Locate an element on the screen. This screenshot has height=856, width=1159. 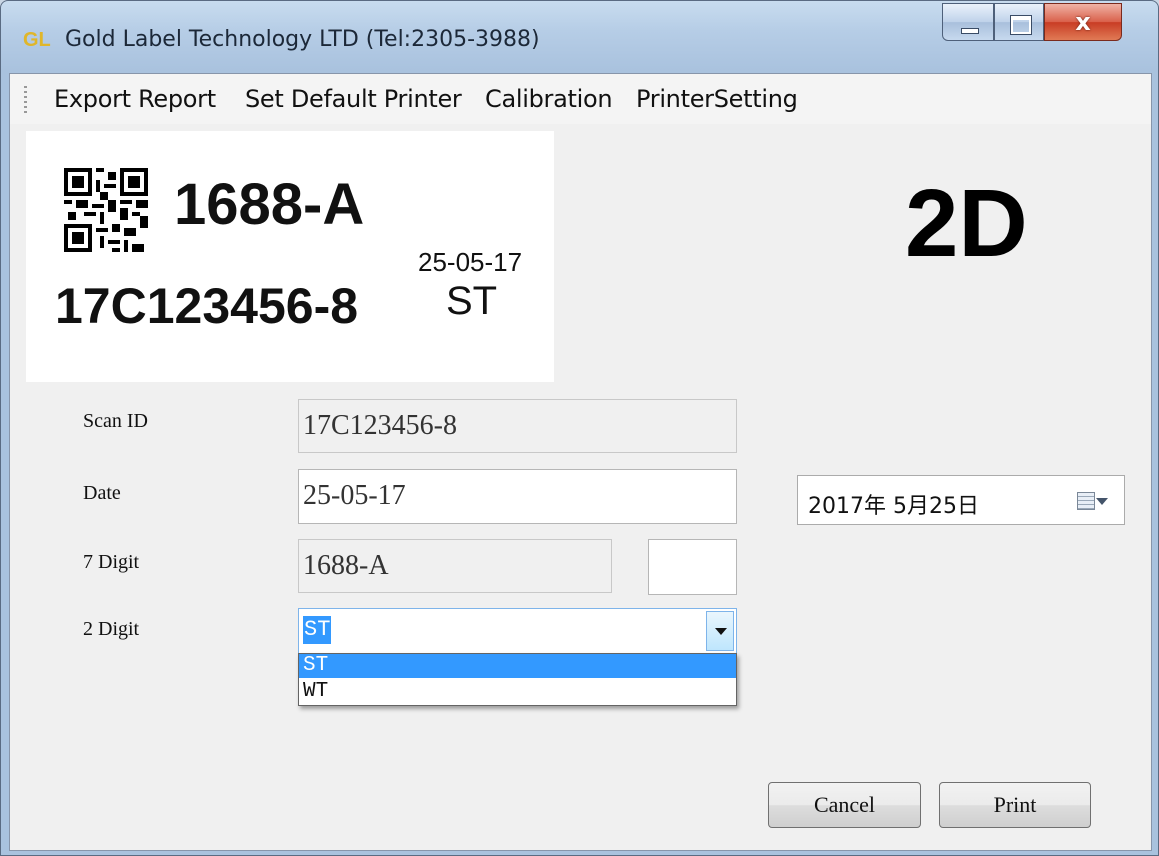
scan-id-field: 17C123456-8 is located at coordinates (517, 426).